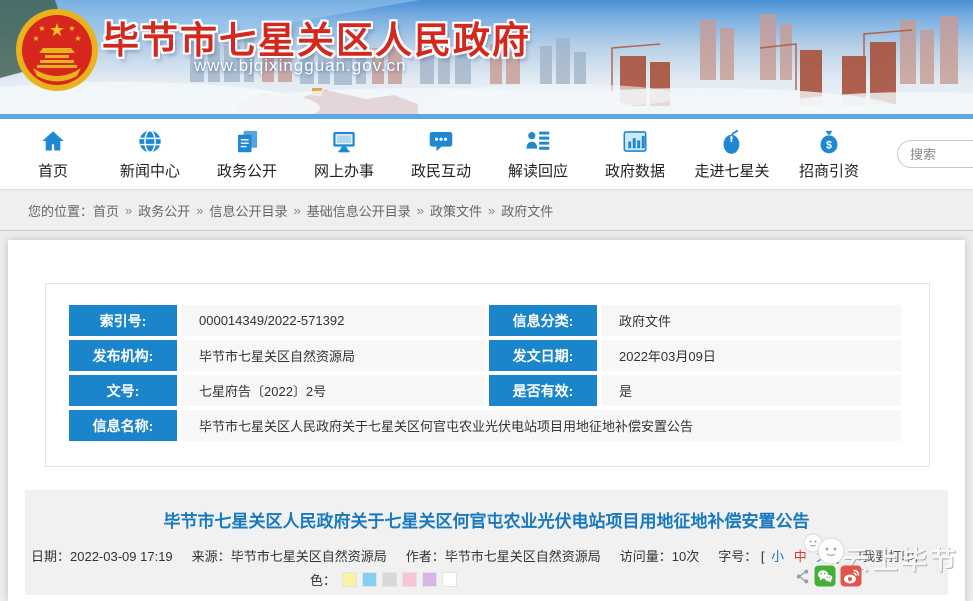 Image resolution: width=973 pixels, height=601 pixels. What do you see at coordinates (777, 556) in the screenshot?
I see `fontsize-small-button: 小` at bounding box center [777, 556].